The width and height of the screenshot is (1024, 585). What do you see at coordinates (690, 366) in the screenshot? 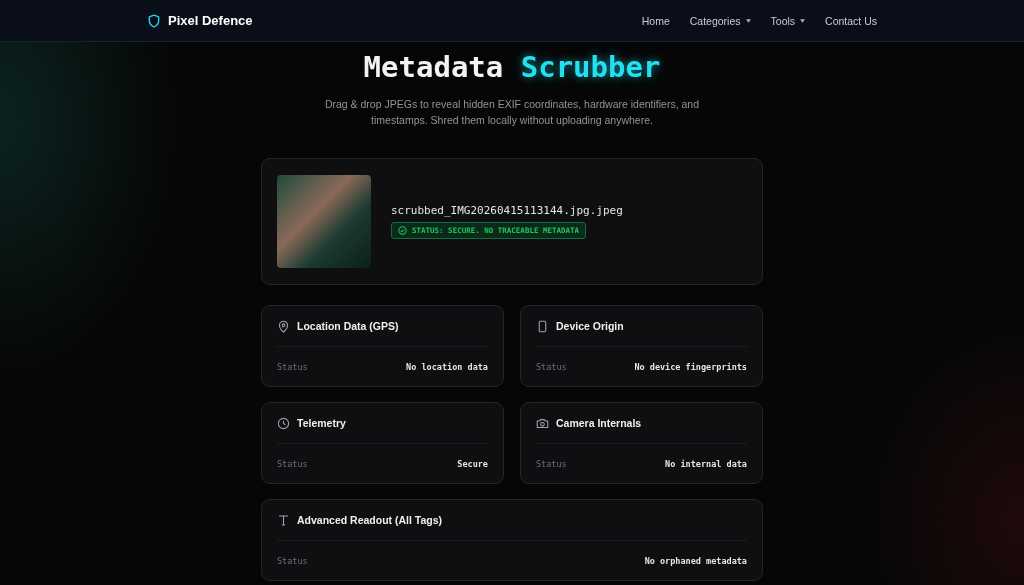
I see `status-value: No device fingerprints` at bounding box center [690, 366].